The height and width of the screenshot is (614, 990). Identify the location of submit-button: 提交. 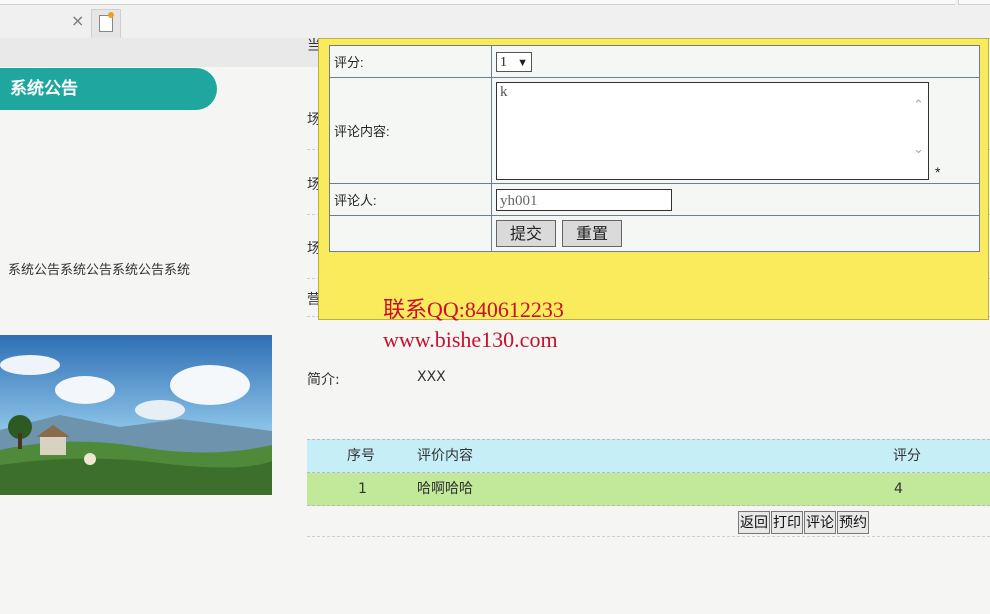
(526, 233).